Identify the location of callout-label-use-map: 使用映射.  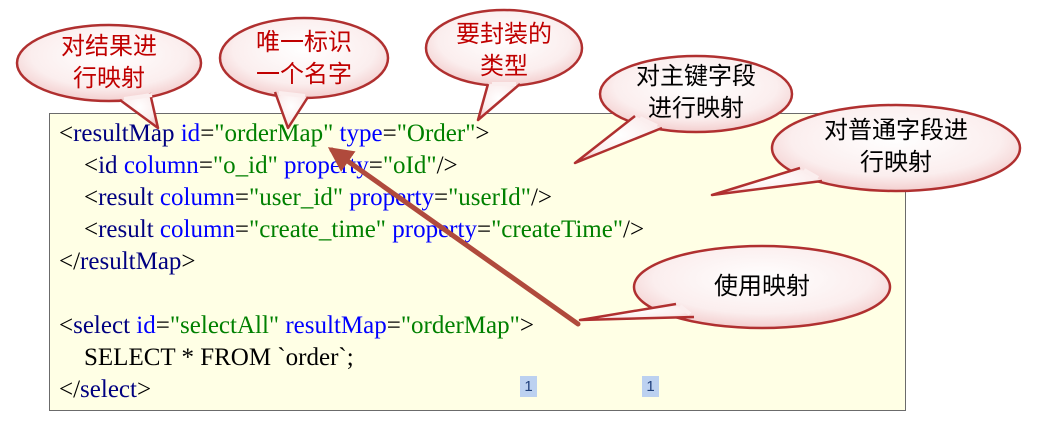
(762, 286).